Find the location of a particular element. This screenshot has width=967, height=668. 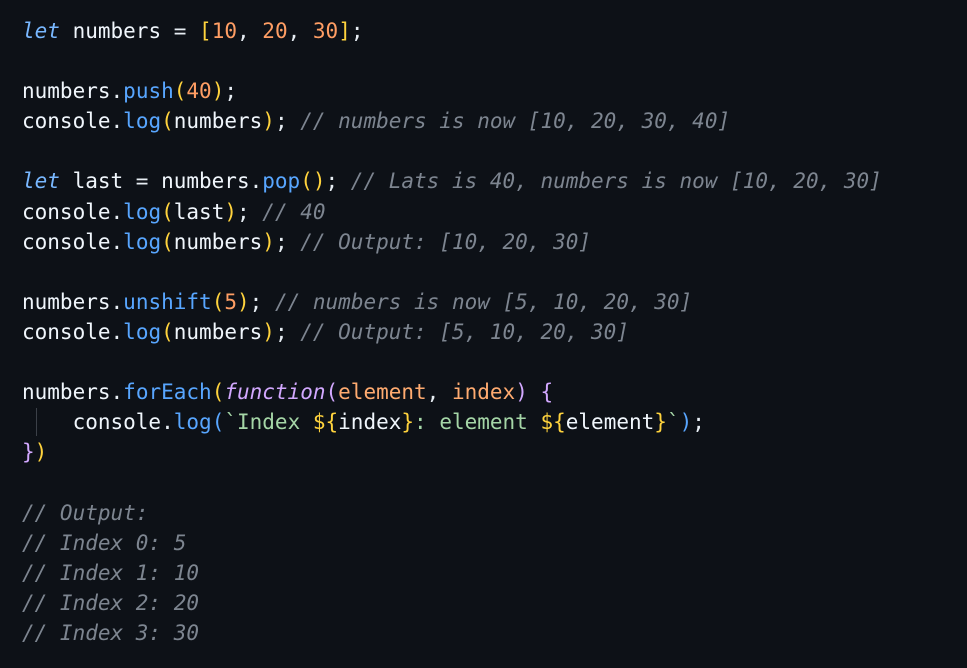

number-literal: 30 is located at coordinates (325, 31).